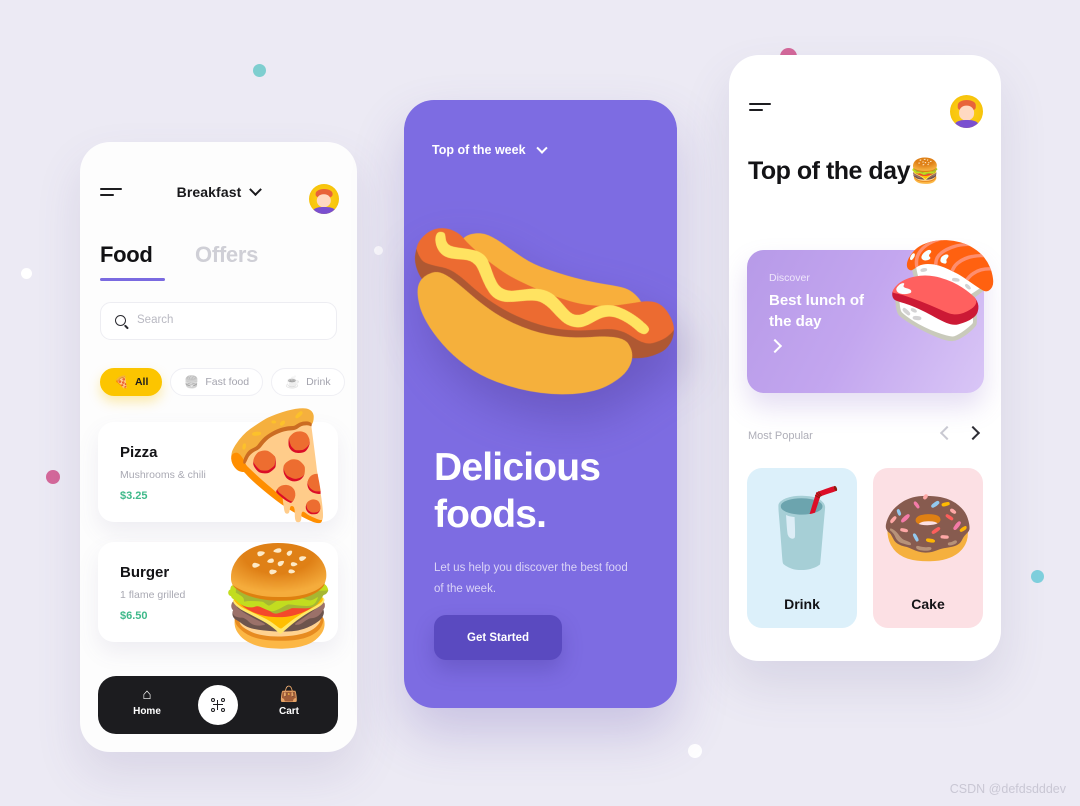 The height and width of the screenshot is (806, 1080). Describe the element at coordinates (126, 255) in the screenshot. I see `tab-food: Food` at that location.